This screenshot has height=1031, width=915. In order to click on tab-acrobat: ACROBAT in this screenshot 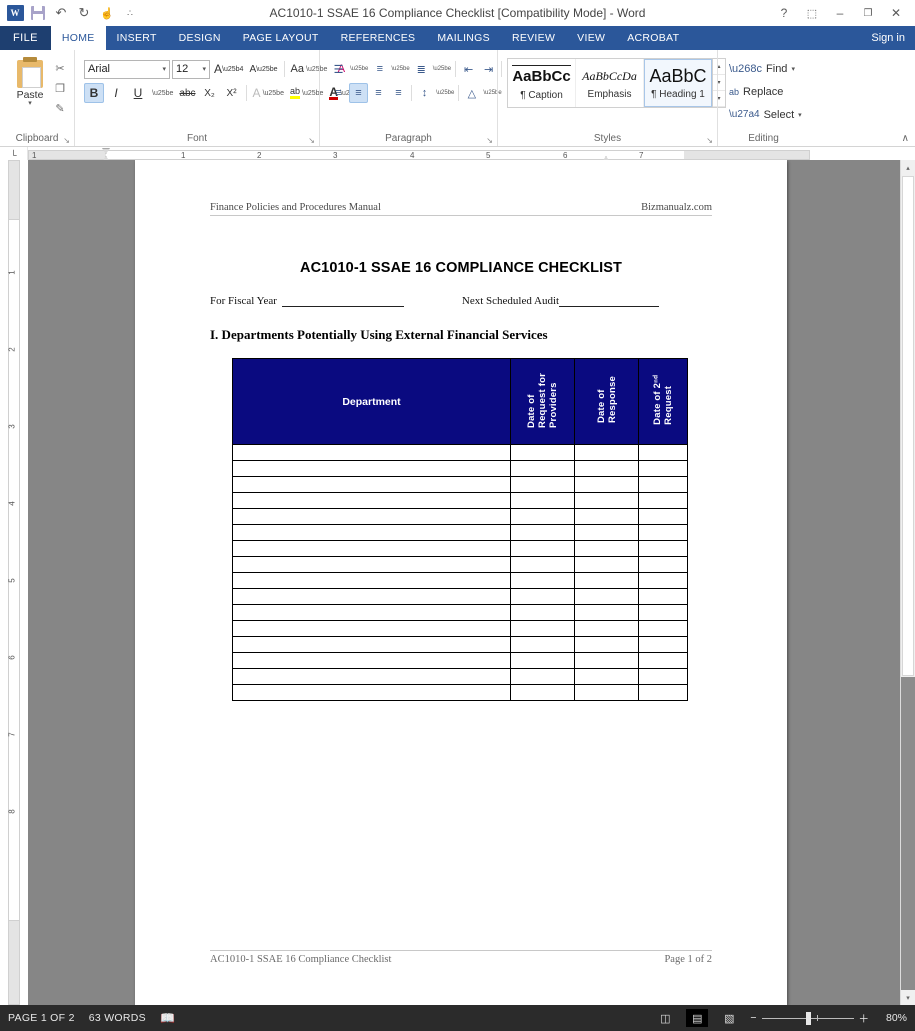, I will do `click(653, 38)`.